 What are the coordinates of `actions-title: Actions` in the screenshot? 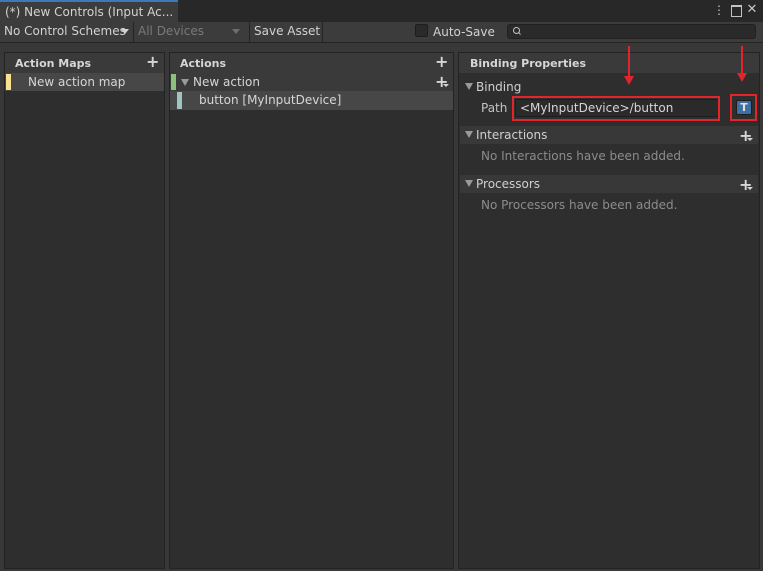 It's located at (203, 63).